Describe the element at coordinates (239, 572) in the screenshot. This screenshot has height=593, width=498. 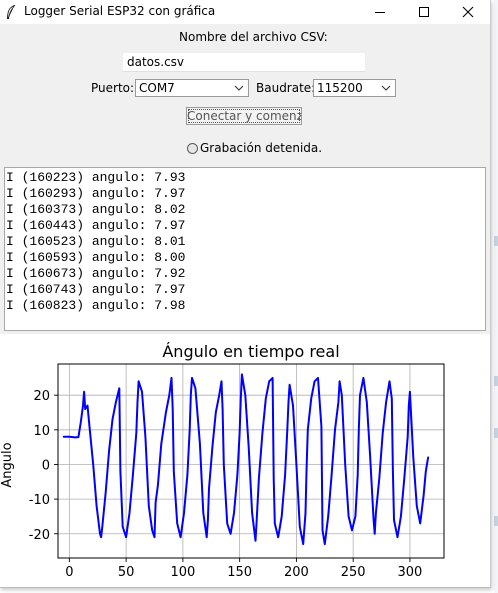
I see `x-tick-label: 150` at that location.